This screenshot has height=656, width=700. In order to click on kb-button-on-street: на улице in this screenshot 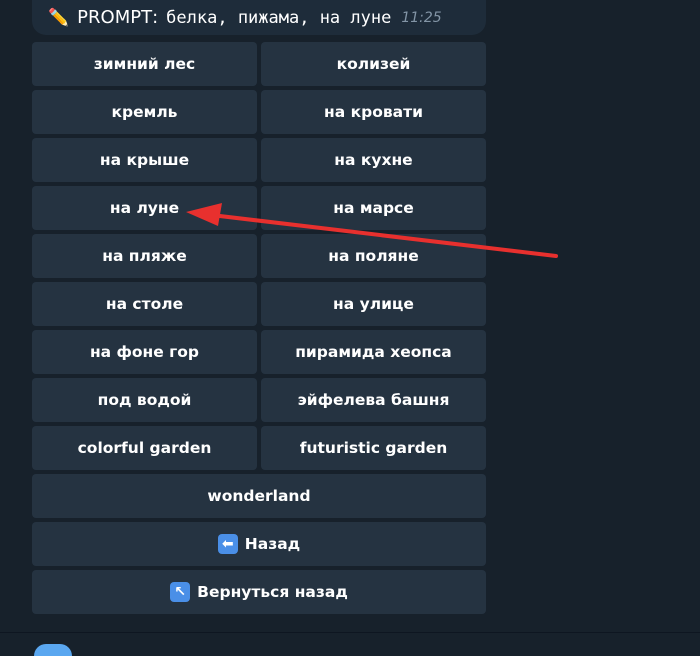, I will do `click(373, 304)`.